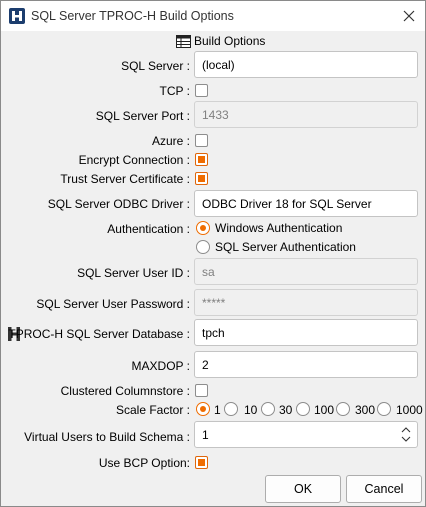  I want to click on sql-server-port-value: 1433, so click(215, 114).